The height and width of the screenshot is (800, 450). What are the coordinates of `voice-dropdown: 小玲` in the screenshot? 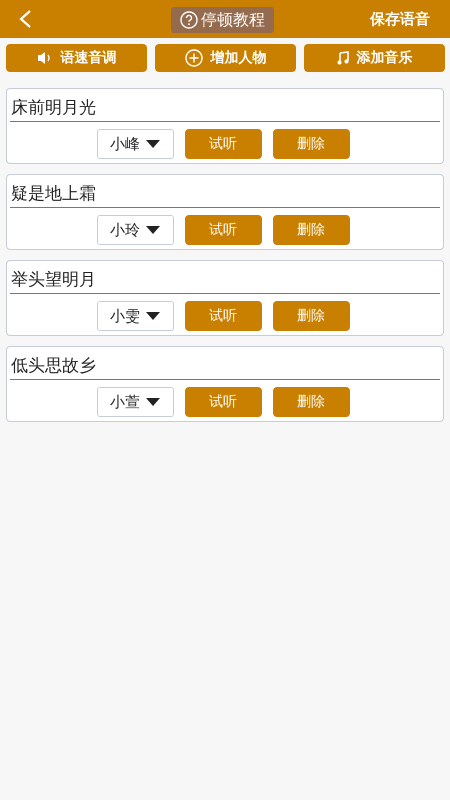 It's located at (135, 230).